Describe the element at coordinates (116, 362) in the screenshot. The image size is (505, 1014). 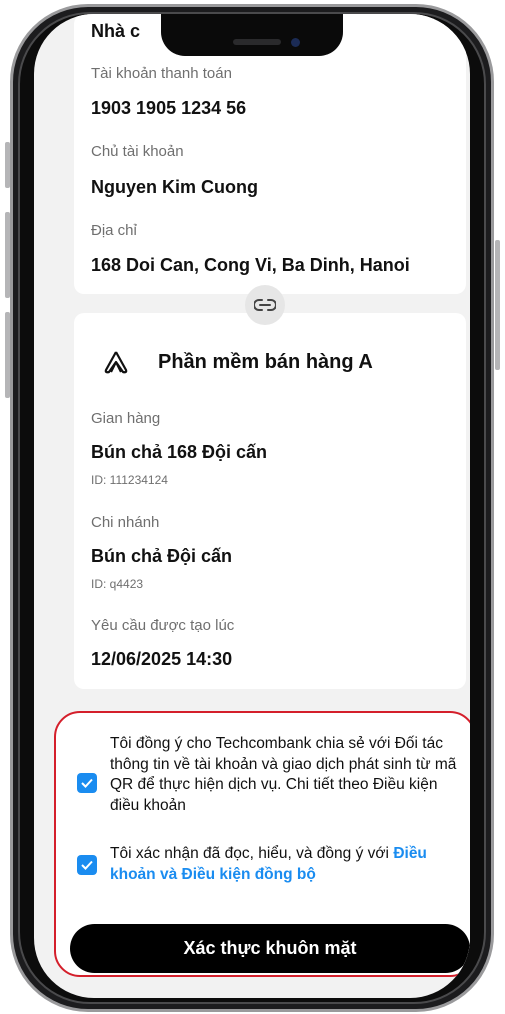
I see `partner-logo-icon` at that location.